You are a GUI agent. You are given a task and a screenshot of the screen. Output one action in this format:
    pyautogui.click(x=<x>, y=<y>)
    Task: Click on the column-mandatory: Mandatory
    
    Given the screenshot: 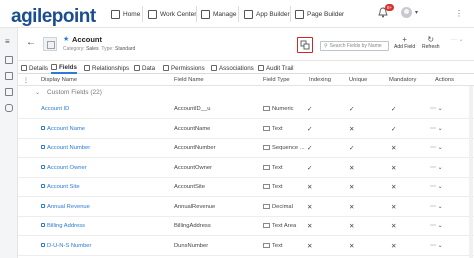 What is the action you would take?
    pyautogui.click(x=402, y=80)
    